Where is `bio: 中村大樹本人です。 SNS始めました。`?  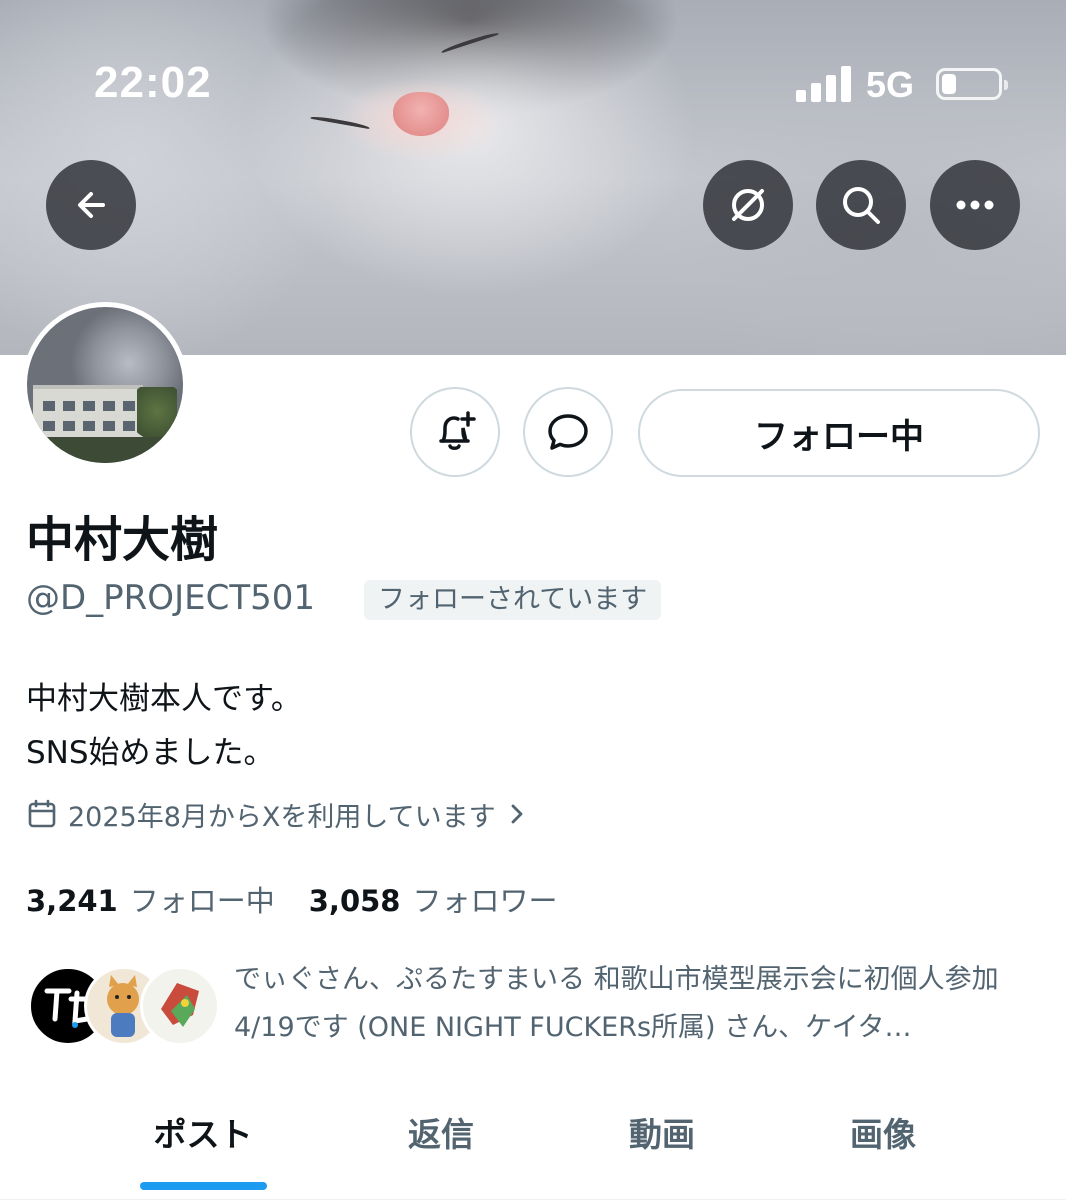 bio: 中村大樹本人です。 SNS始めました。 is located at coordinates (164, 726).